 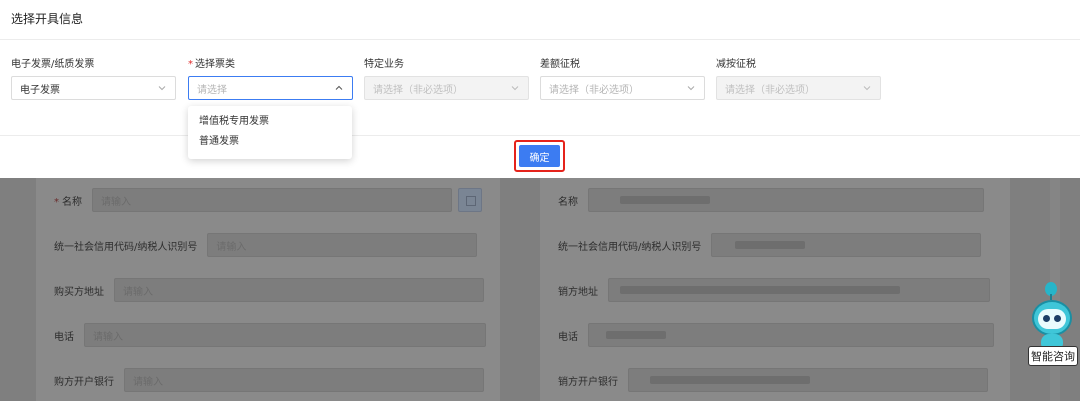 I want to click on smart-consult-assistant: 智能咨询, so click(x=1052, y=327).